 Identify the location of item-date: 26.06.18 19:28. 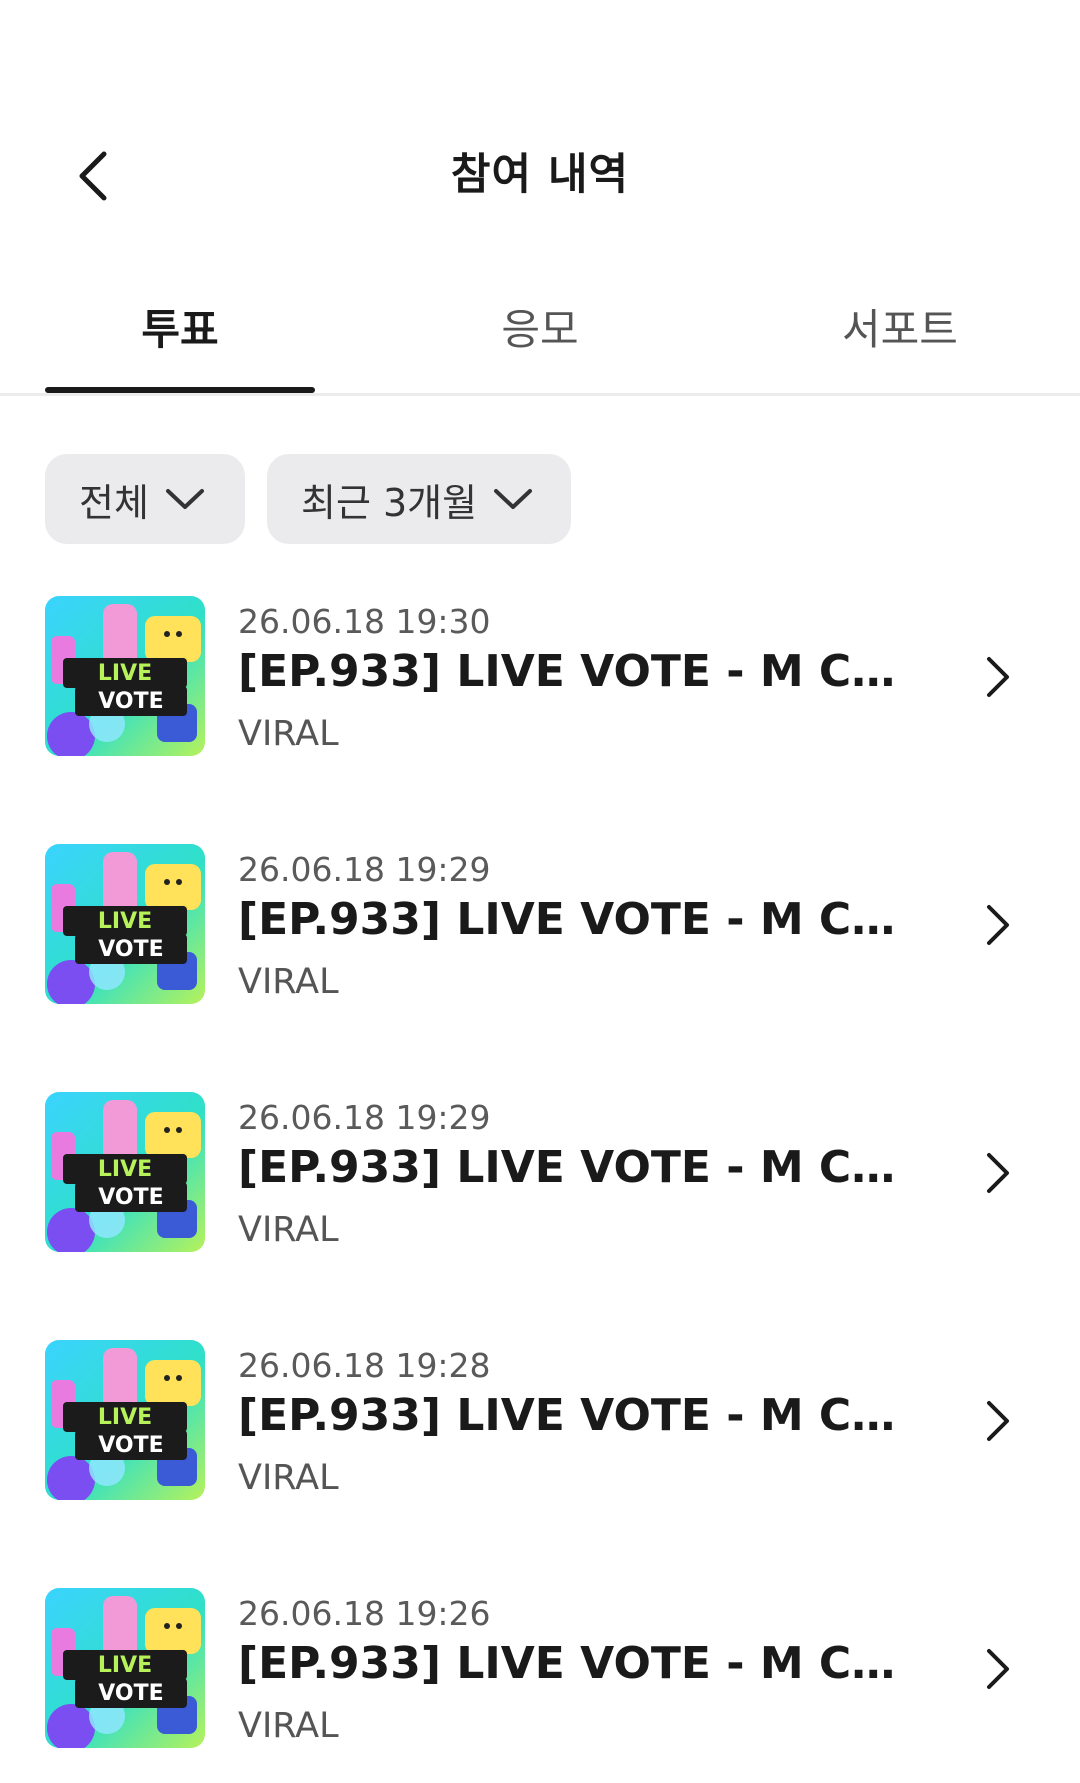
(364, 1365).